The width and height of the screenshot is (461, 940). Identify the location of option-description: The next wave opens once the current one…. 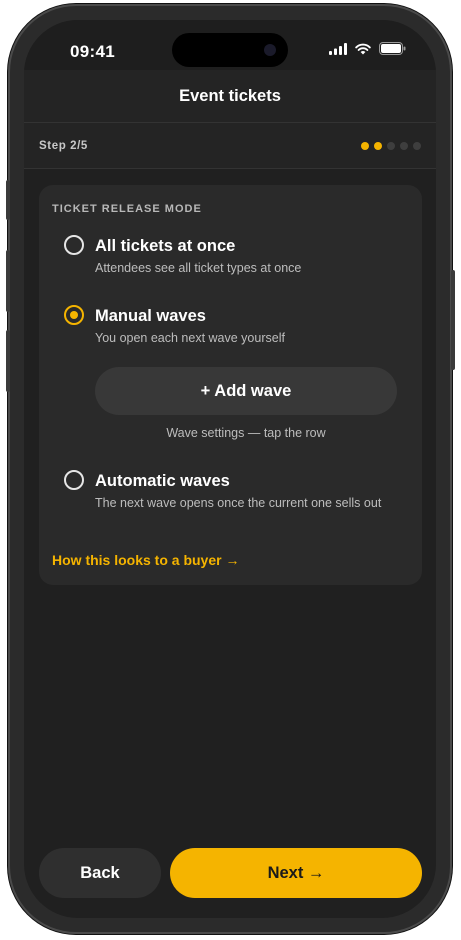
(238, 503).